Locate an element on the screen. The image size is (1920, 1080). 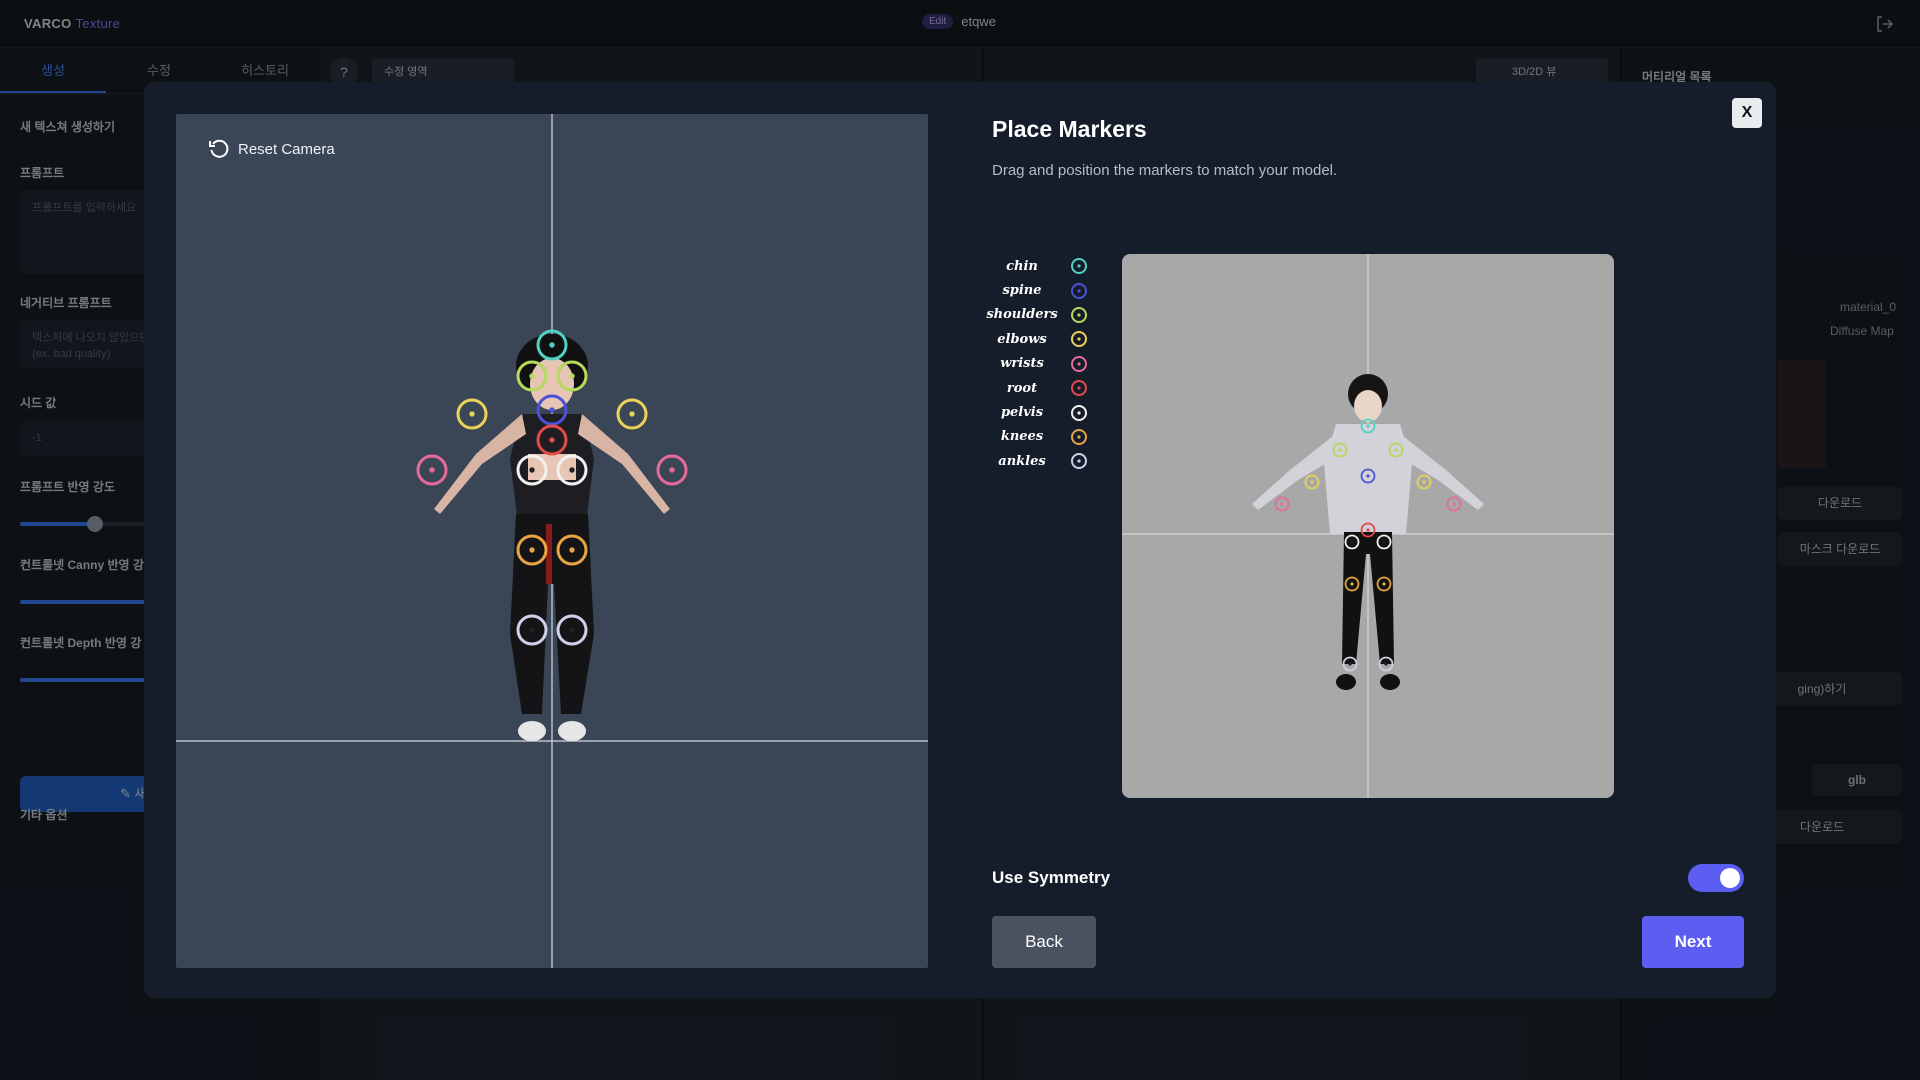
toggle-knob is located at coordinates (1730, 878).